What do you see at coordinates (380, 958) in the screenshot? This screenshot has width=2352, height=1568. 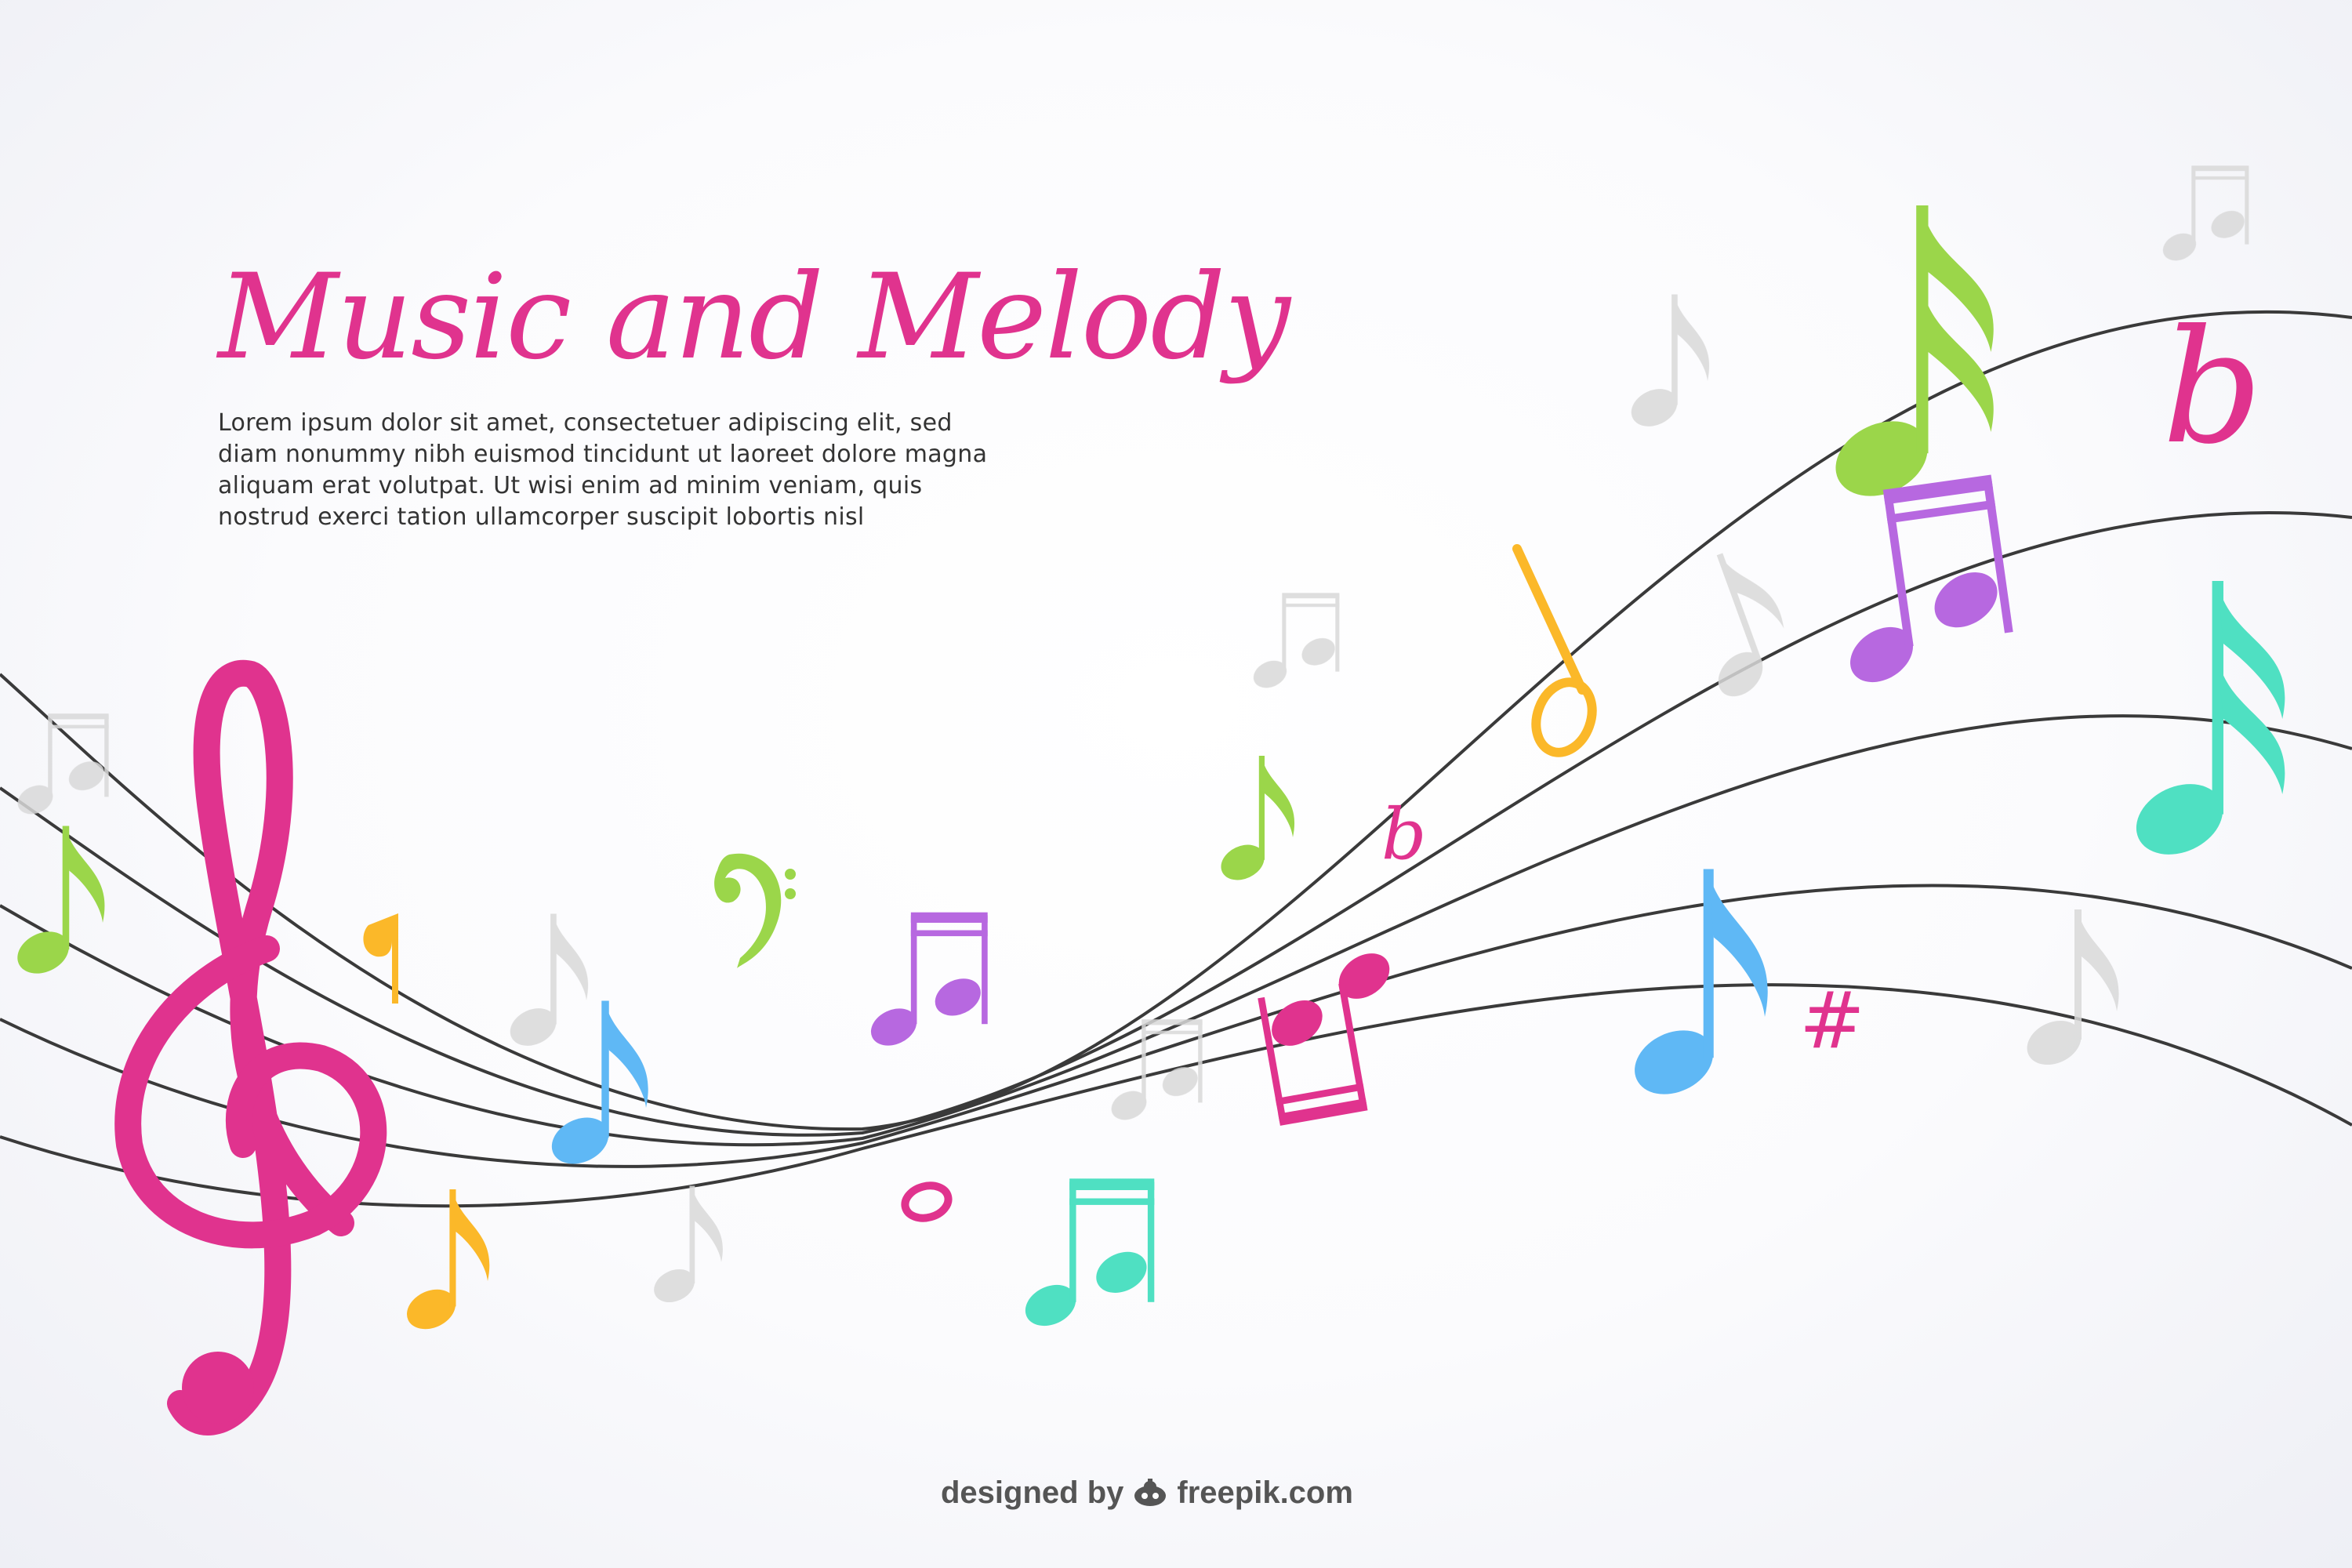 I see `rest-icon` at bounding box center [380, 958].